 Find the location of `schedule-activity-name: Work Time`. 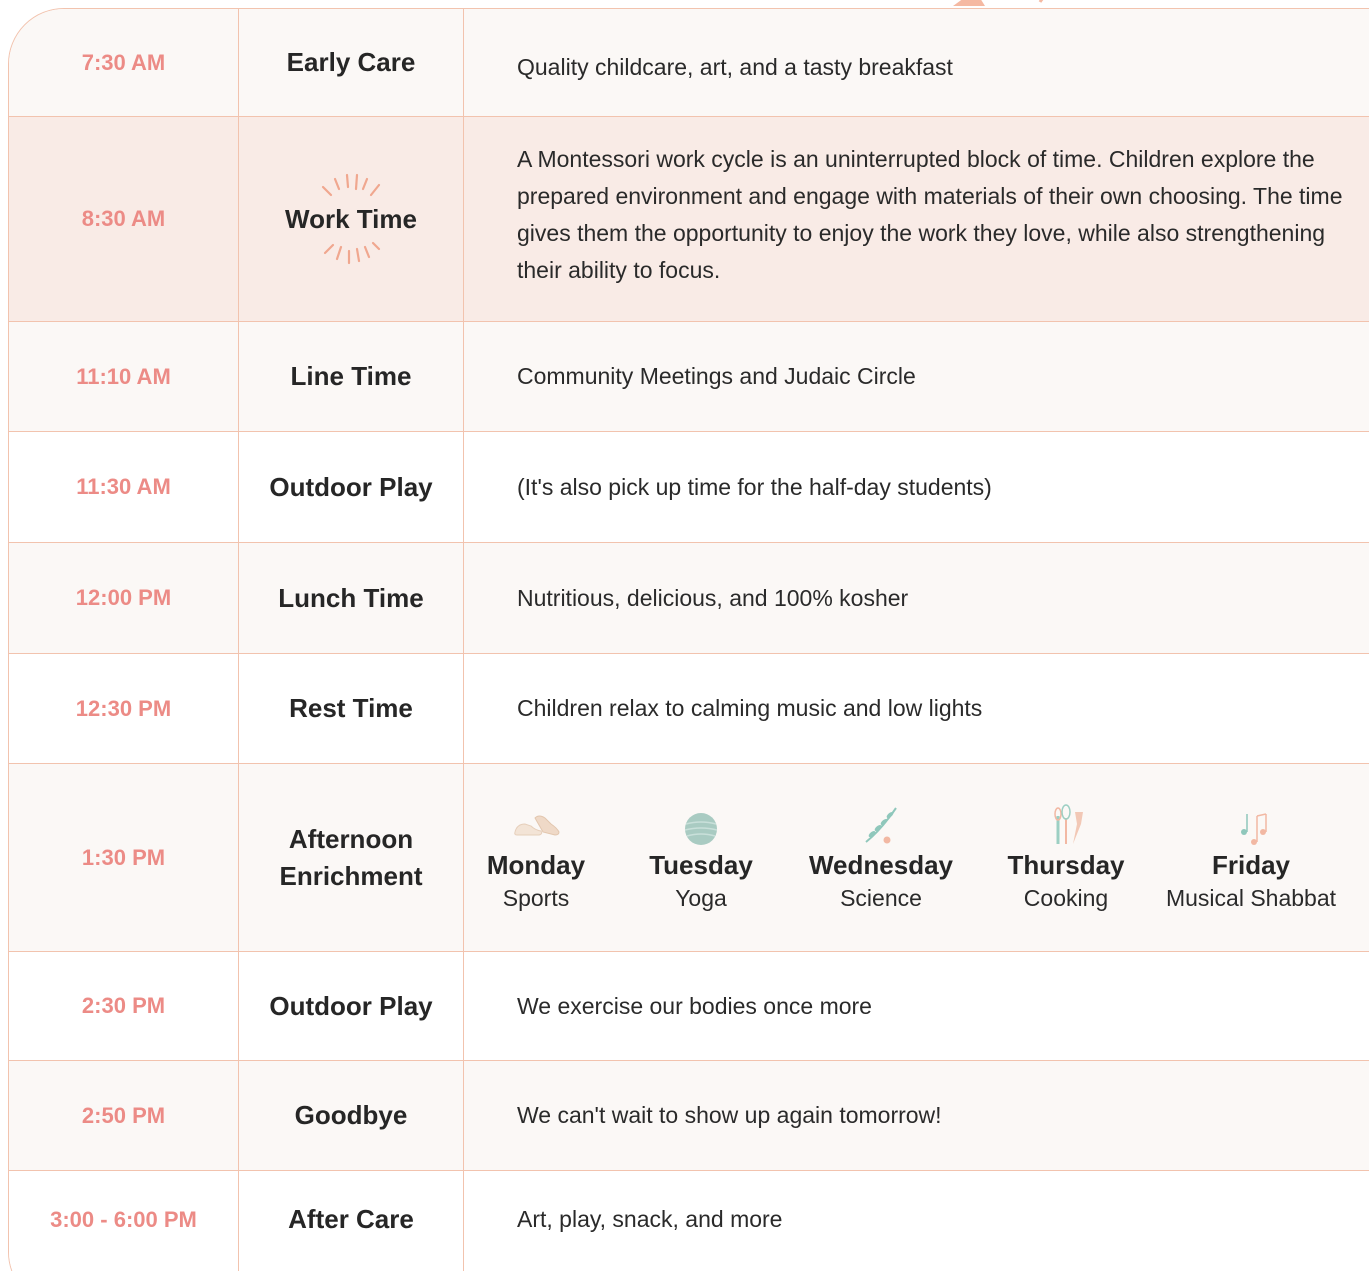

schedule-activity-name: Work Time is located at coordinates (351, 218).